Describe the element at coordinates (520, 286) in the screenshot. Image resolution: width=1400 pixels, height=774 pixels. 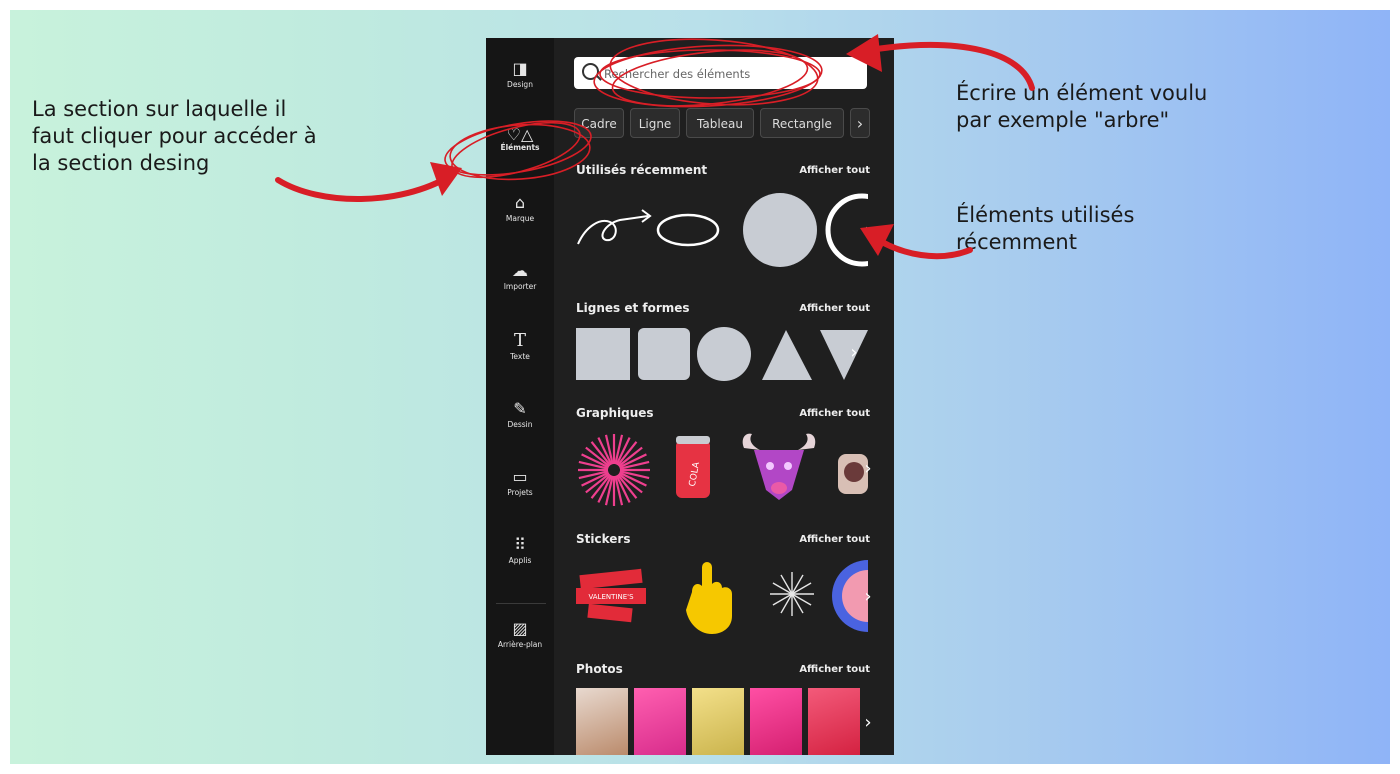
I see `sidebar-item-label: Importer` at that location.